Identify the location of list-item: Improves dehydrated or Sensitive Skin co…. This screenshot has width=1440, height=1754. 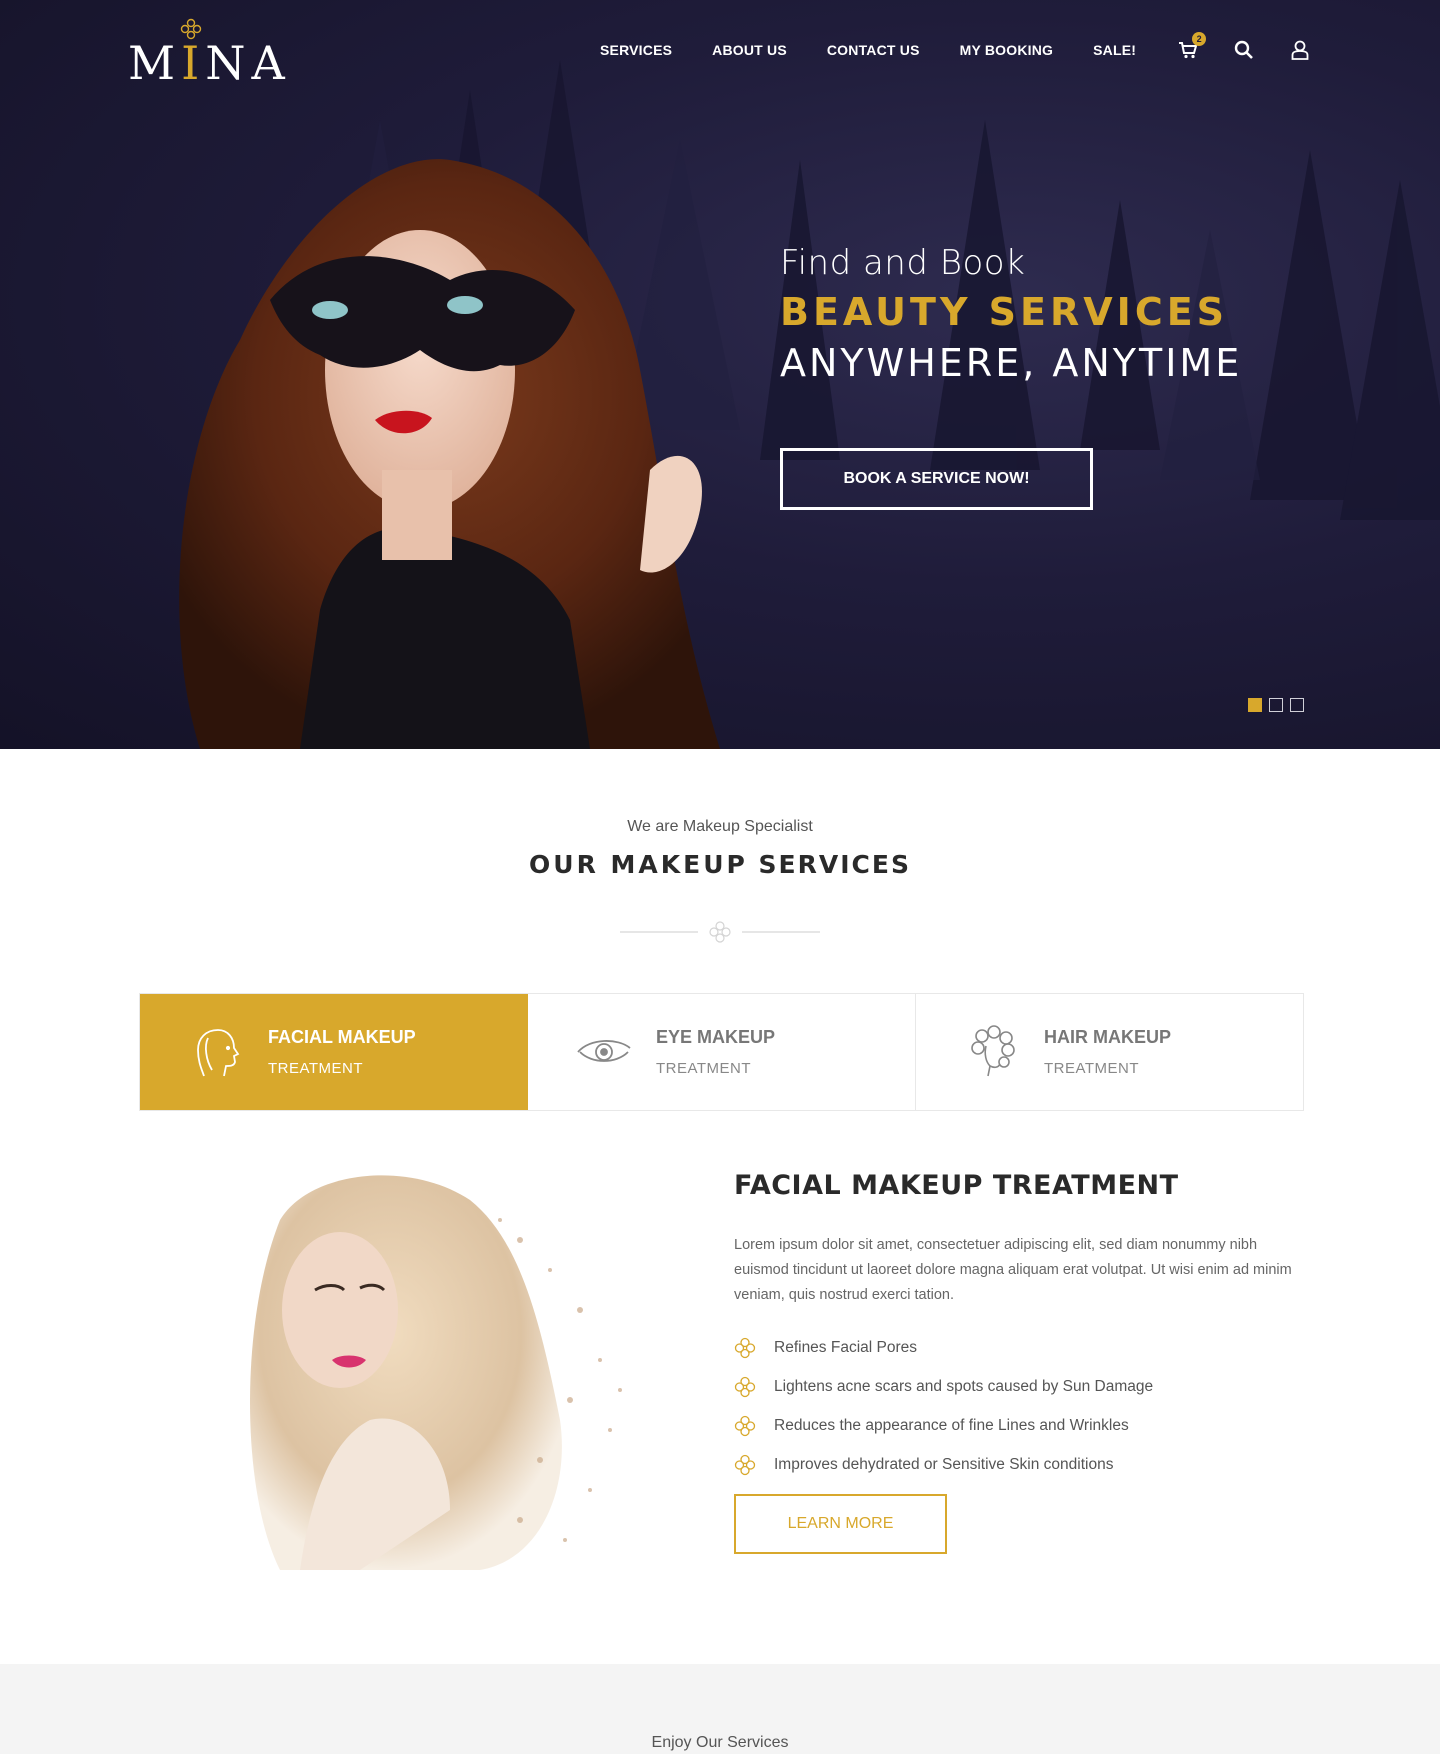
(943, 1464).